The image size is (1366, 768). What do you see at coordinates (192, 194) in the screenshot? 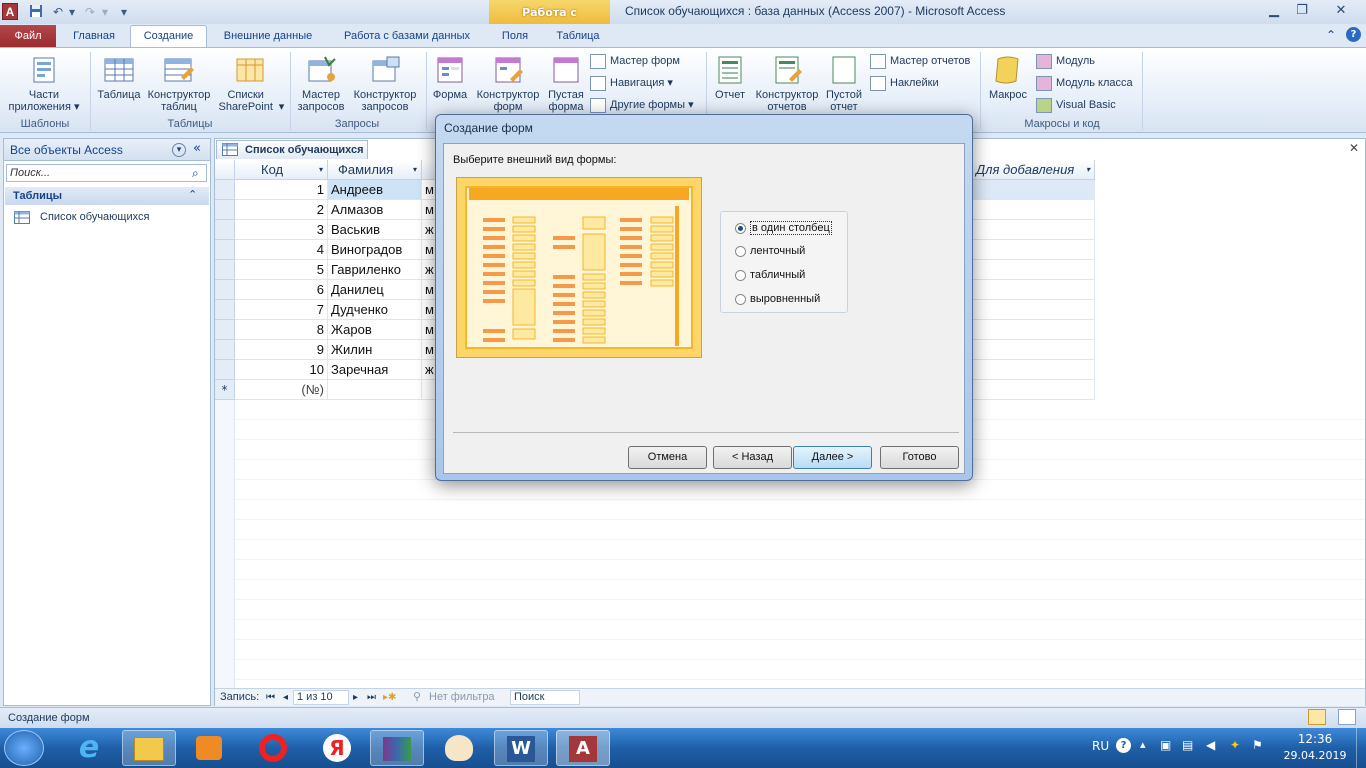
I see `nav-group-collapse-icon: ⌃` at bounding box center [192, 194].